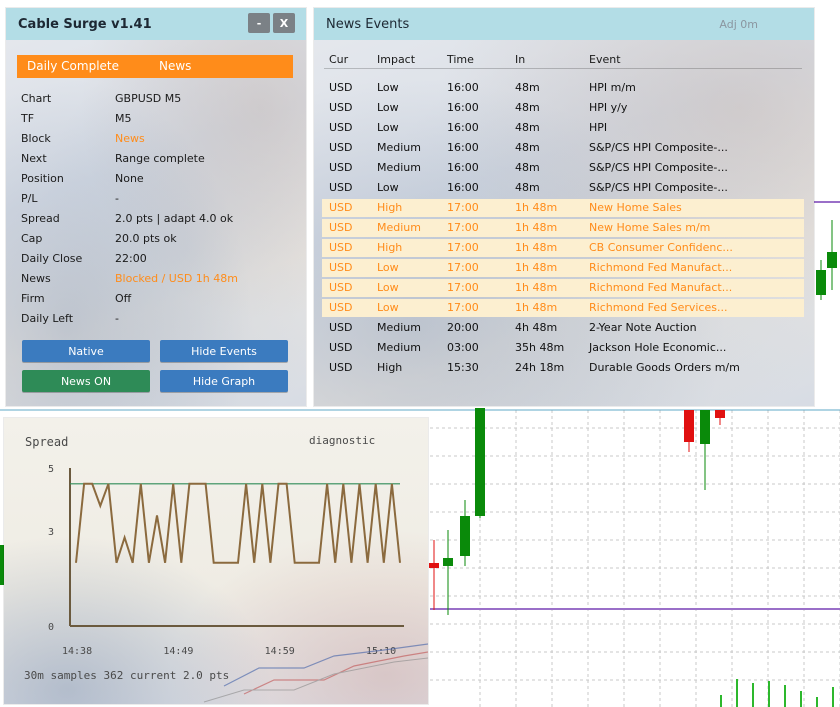  What do you see at coordinates (563, 228) in the screenshot?
I see `event-row: USD Medium 17:00 1h 48m New Home Sales m/m` at bounding box center [563, 228].